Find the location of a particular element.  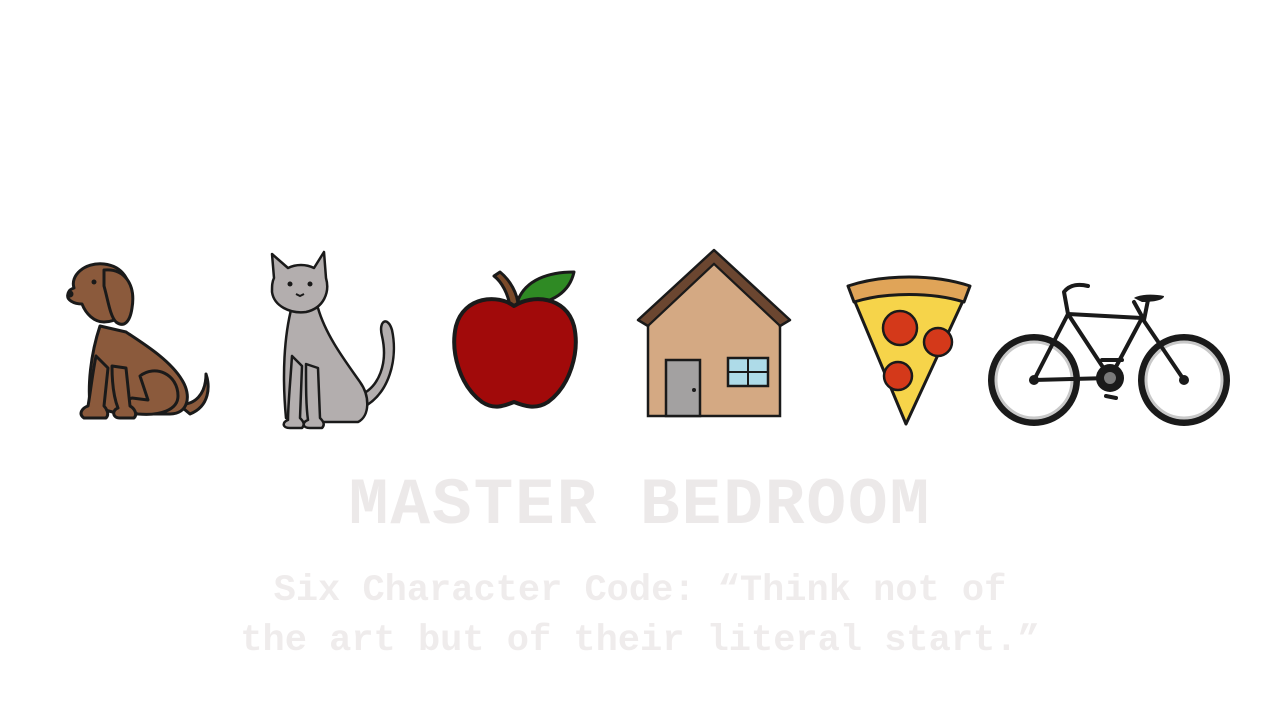

cat-icon is located at coordinates (332, 338).